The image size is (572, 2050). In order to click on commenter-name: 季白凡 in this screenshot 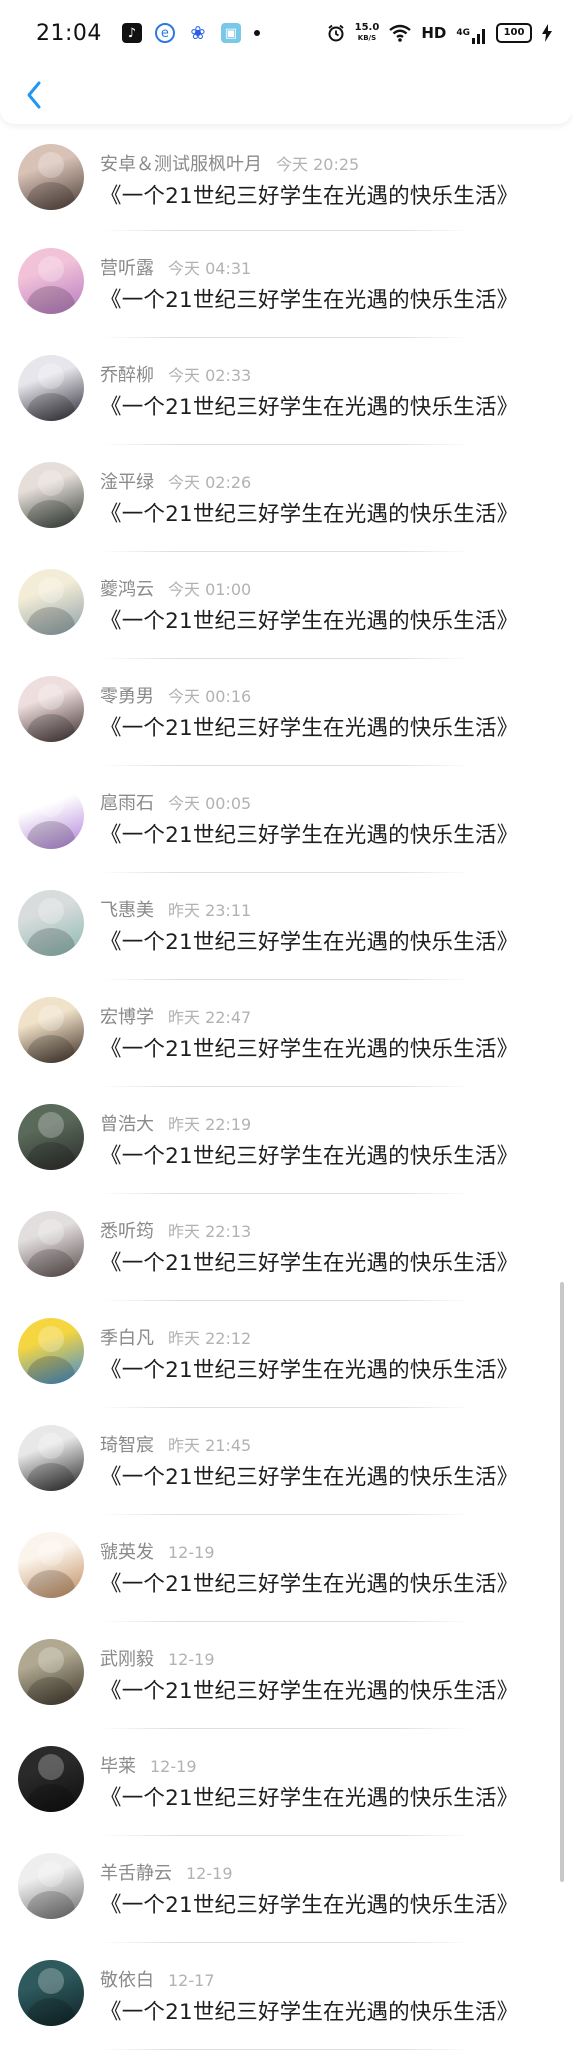, I will do `click(127, 1338)`.